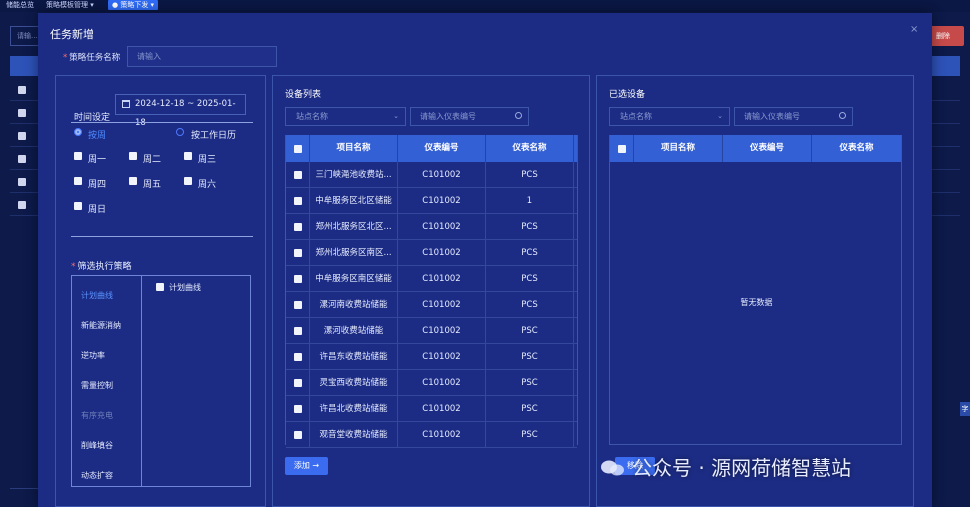  What do you see at coordinates (97, 475) in the screenshot?
I see `strategy-item-dynamic-expansion: 动态扩容` at bounding box center [97, 475].